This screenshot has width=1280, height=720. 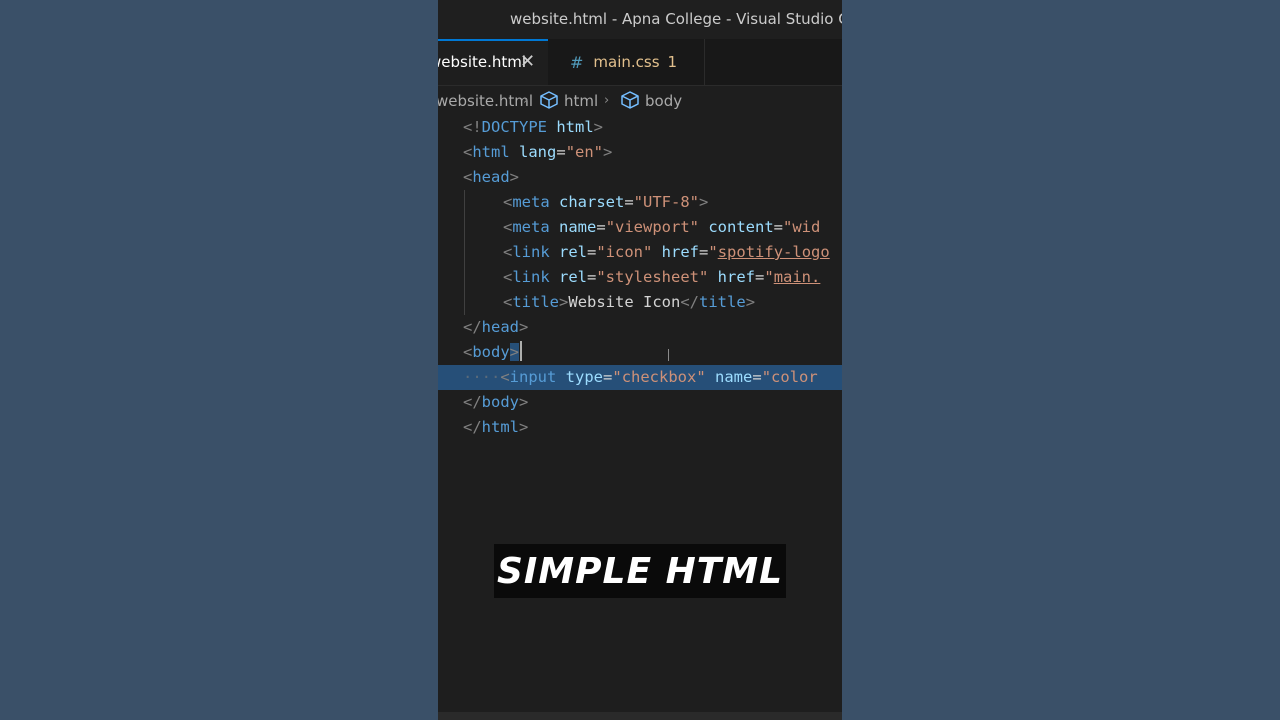 What do you see at coordinates (640, 152) in the screenshot?
I see `code-line: <html lang="en">` at bounding box center [640, 152].